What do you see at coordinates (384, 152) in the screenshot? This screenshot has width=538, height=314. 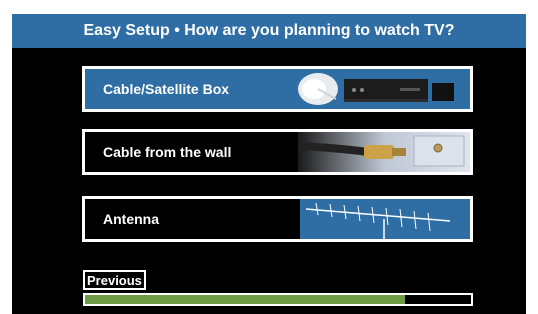 I see `coax-cable-wall-plate-icon` at bounding box center [384, 152].